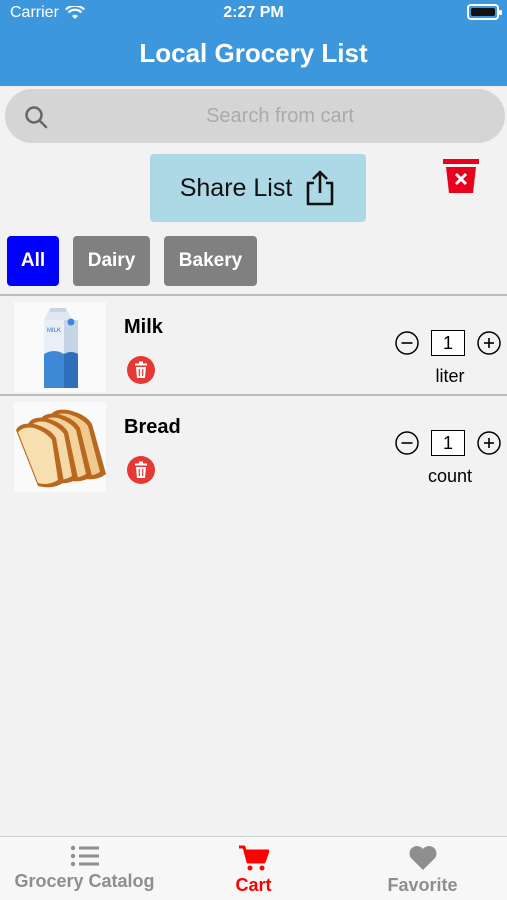  What do you see at coordinates (60, 447) in the screenshot?
I see `bread-image` at bounding box center [60, 447].